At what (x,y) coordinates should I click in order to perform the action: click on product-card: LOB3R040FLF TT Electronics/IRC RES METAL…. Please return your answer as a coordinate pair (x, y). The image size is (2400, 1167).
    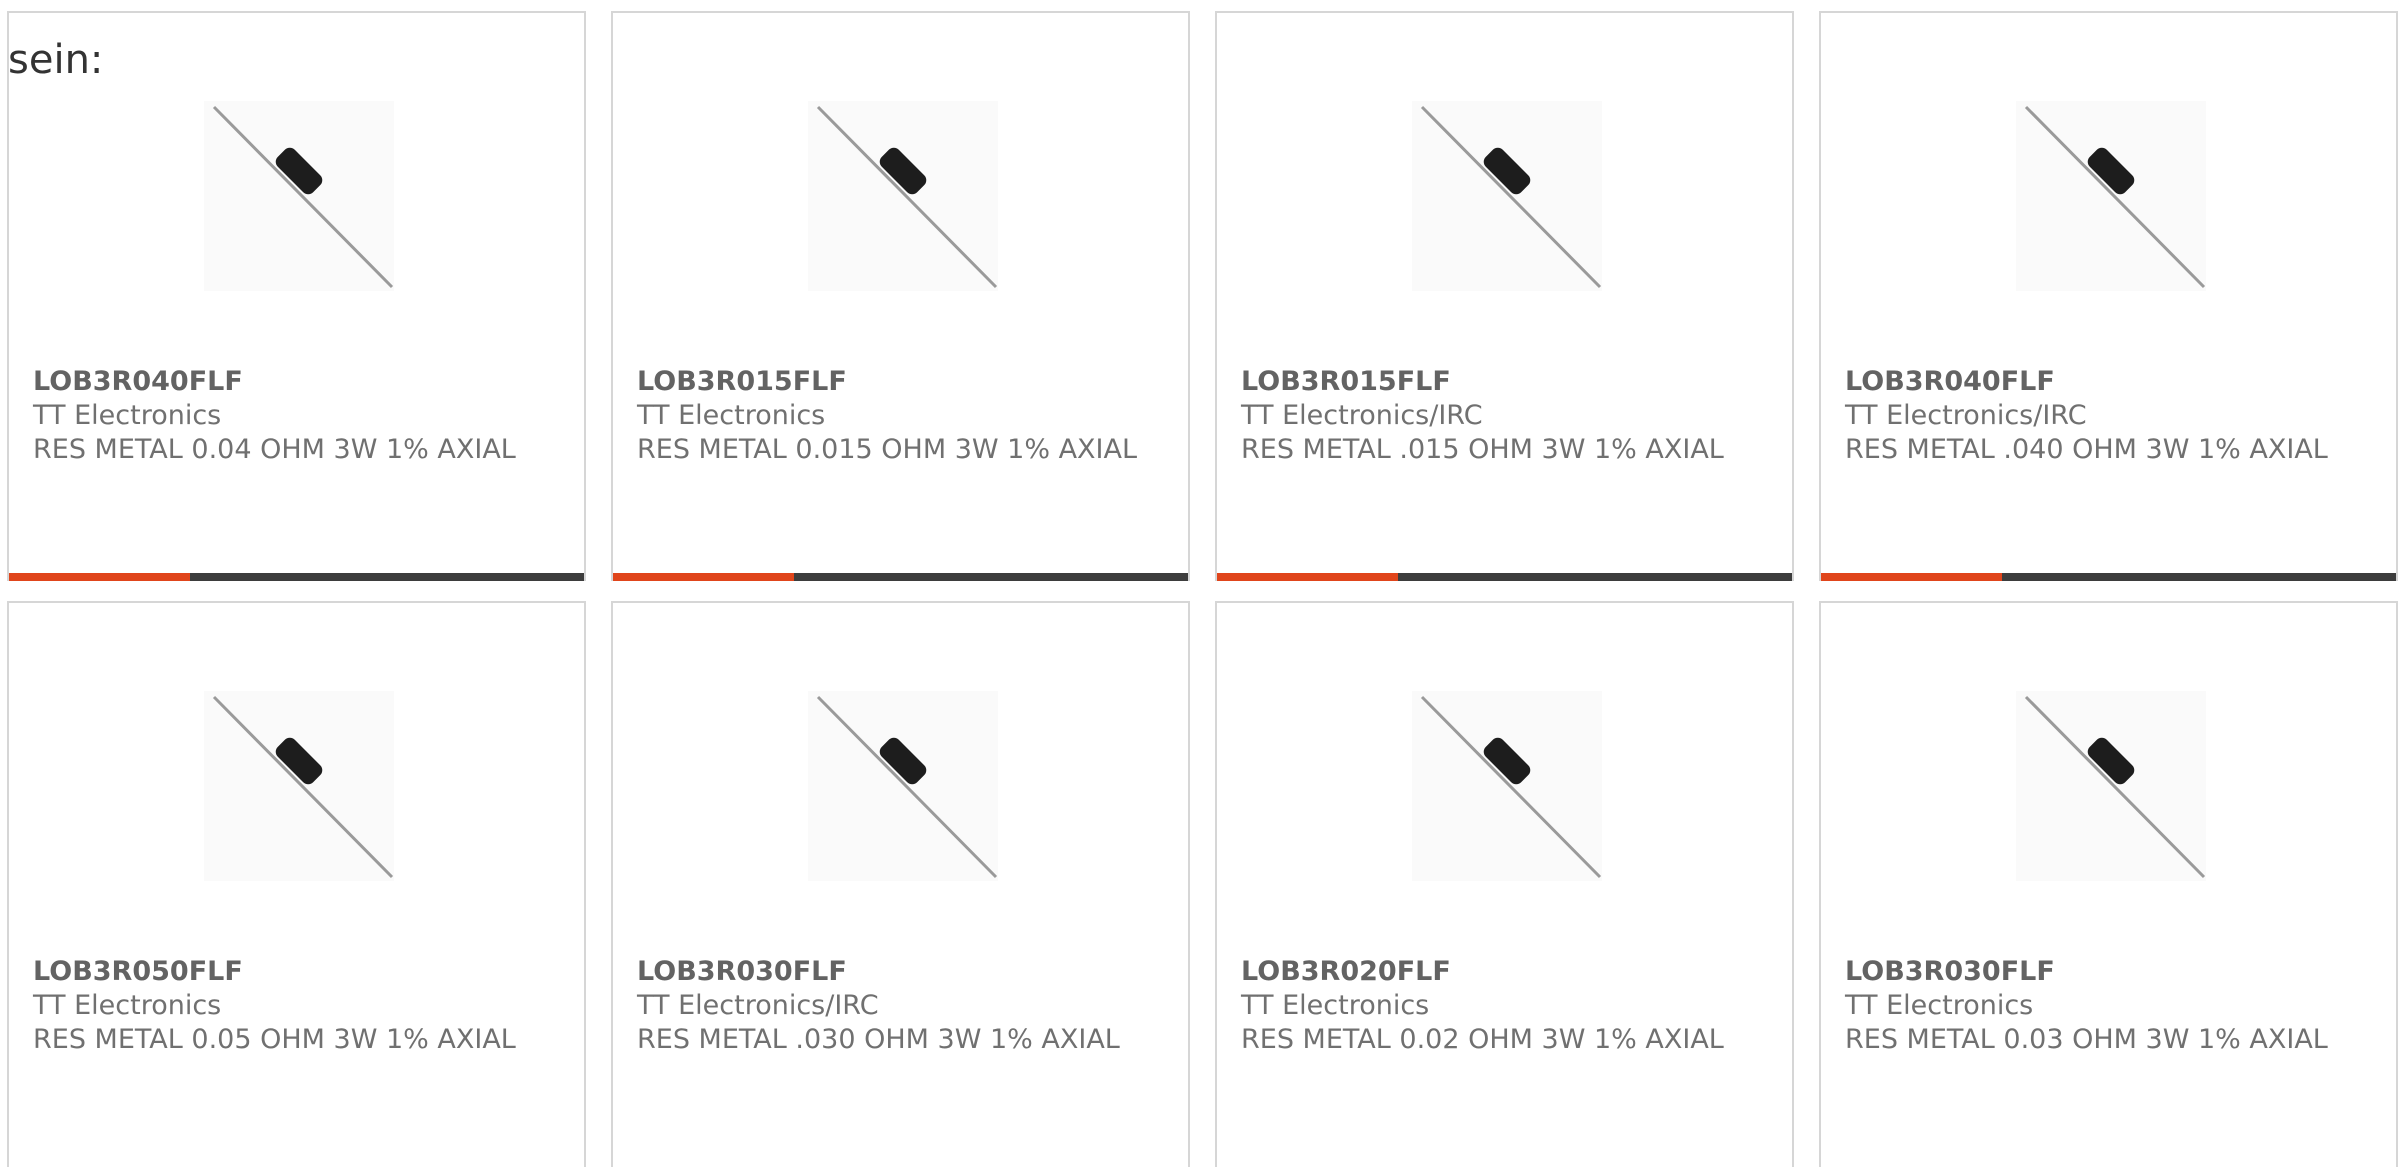
    Looking at the image, I should click on (2108, 296).